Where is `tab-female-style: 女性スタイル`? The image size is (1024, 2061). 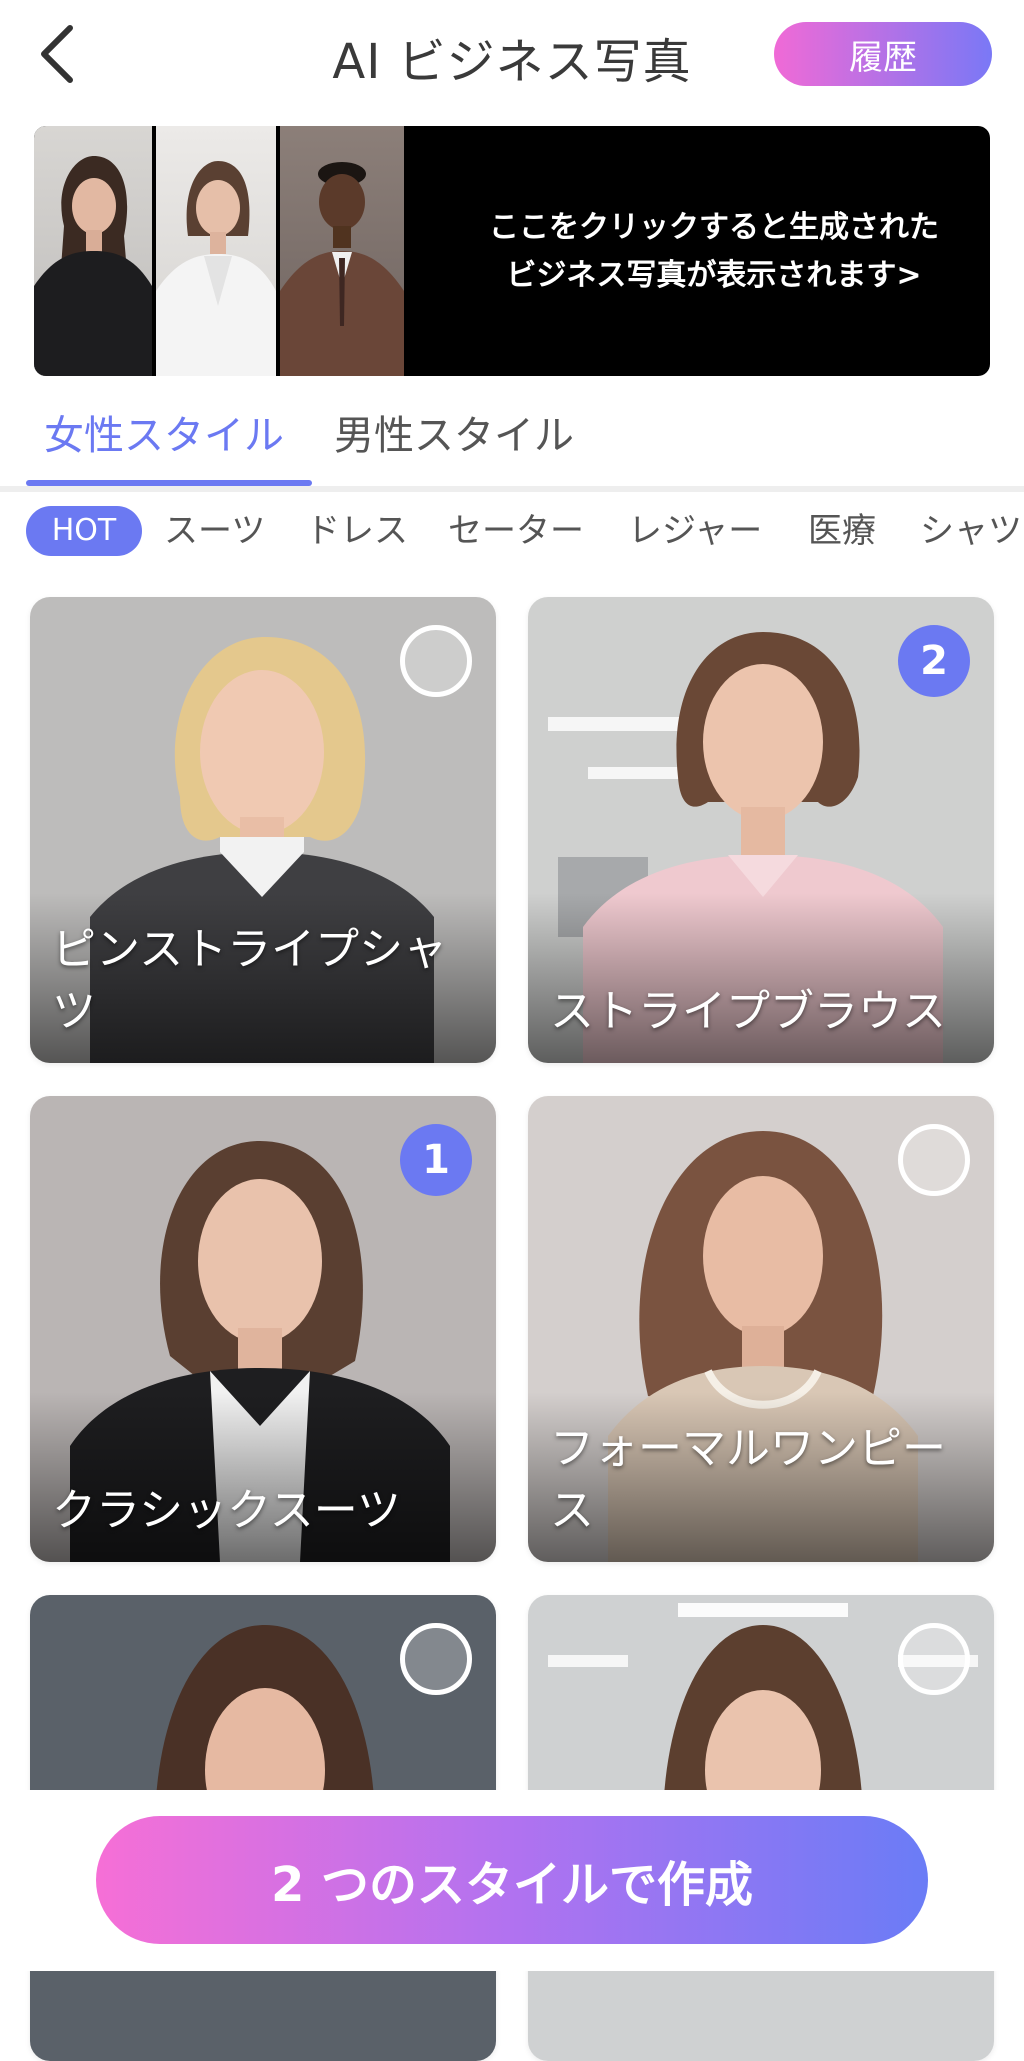 tab-female-style: 女性スタイル is located at coordinates (164, 448).